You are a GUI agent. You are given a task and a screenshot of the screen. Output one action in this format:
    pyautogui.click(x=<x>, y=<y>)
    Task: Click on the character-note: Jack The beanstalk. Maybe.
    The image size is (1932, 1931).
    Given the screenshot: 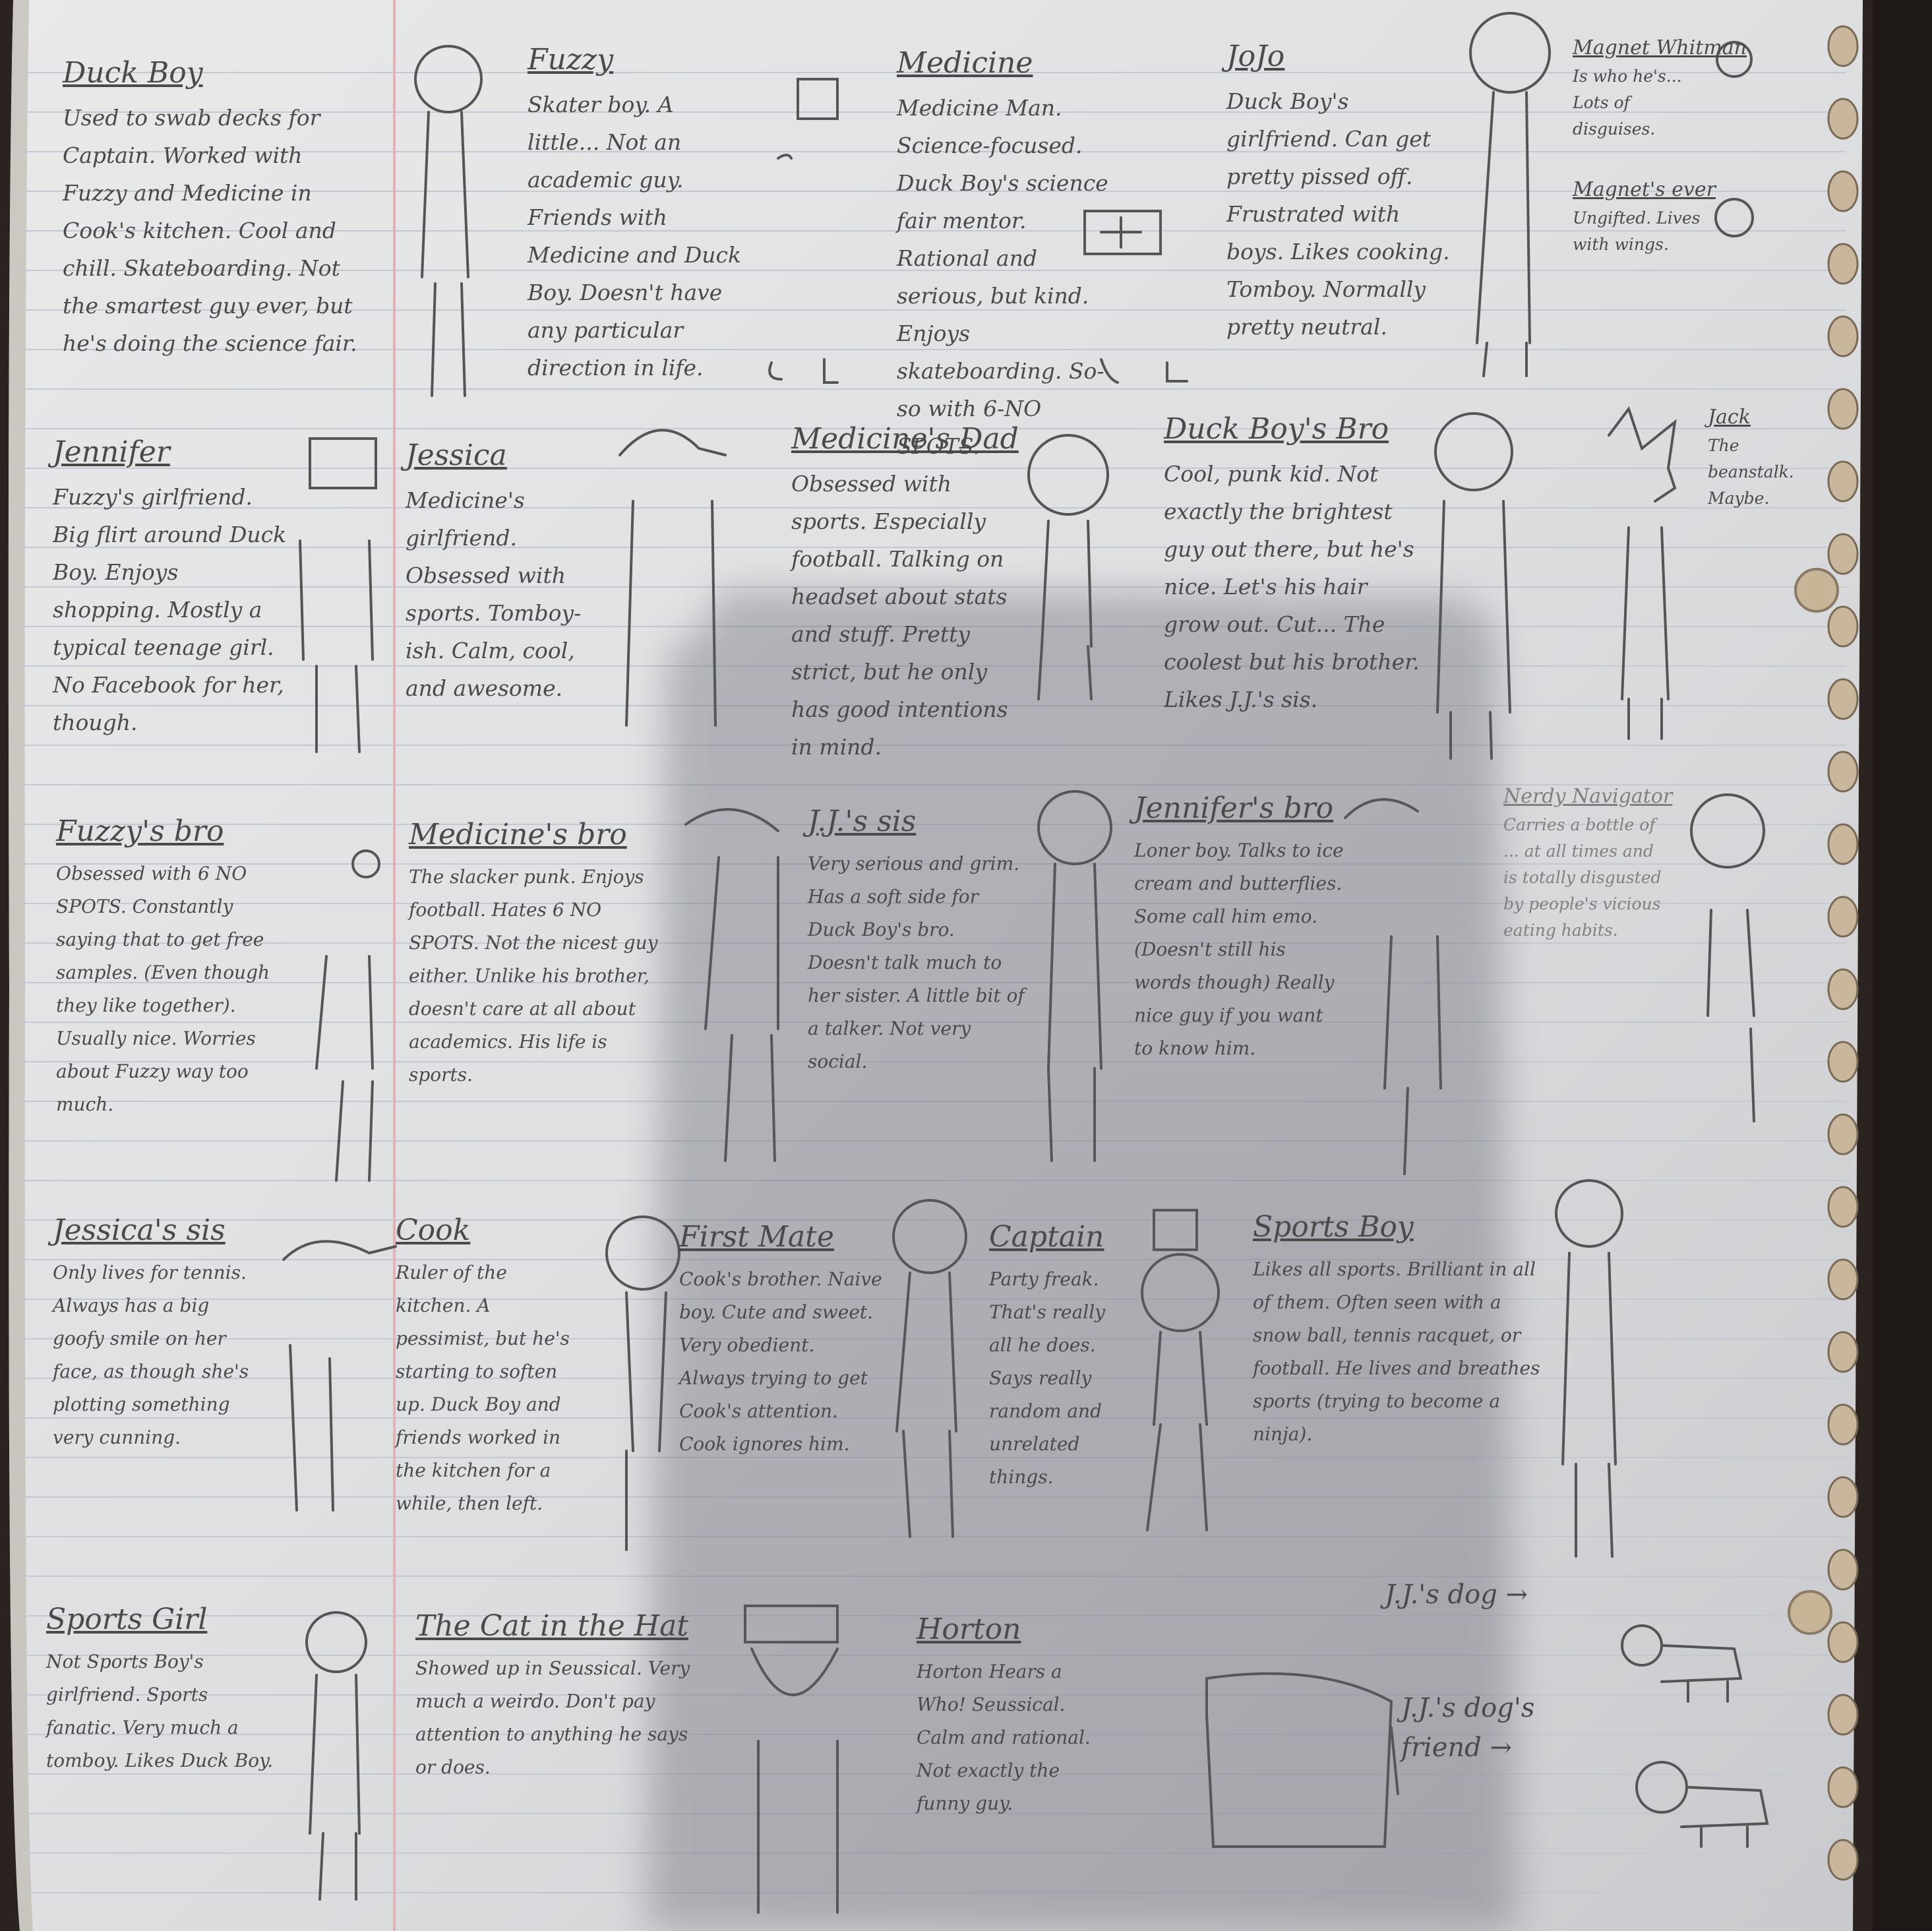 What is the action you would take?
    pyautogui.click(x=1767, y=459)
    